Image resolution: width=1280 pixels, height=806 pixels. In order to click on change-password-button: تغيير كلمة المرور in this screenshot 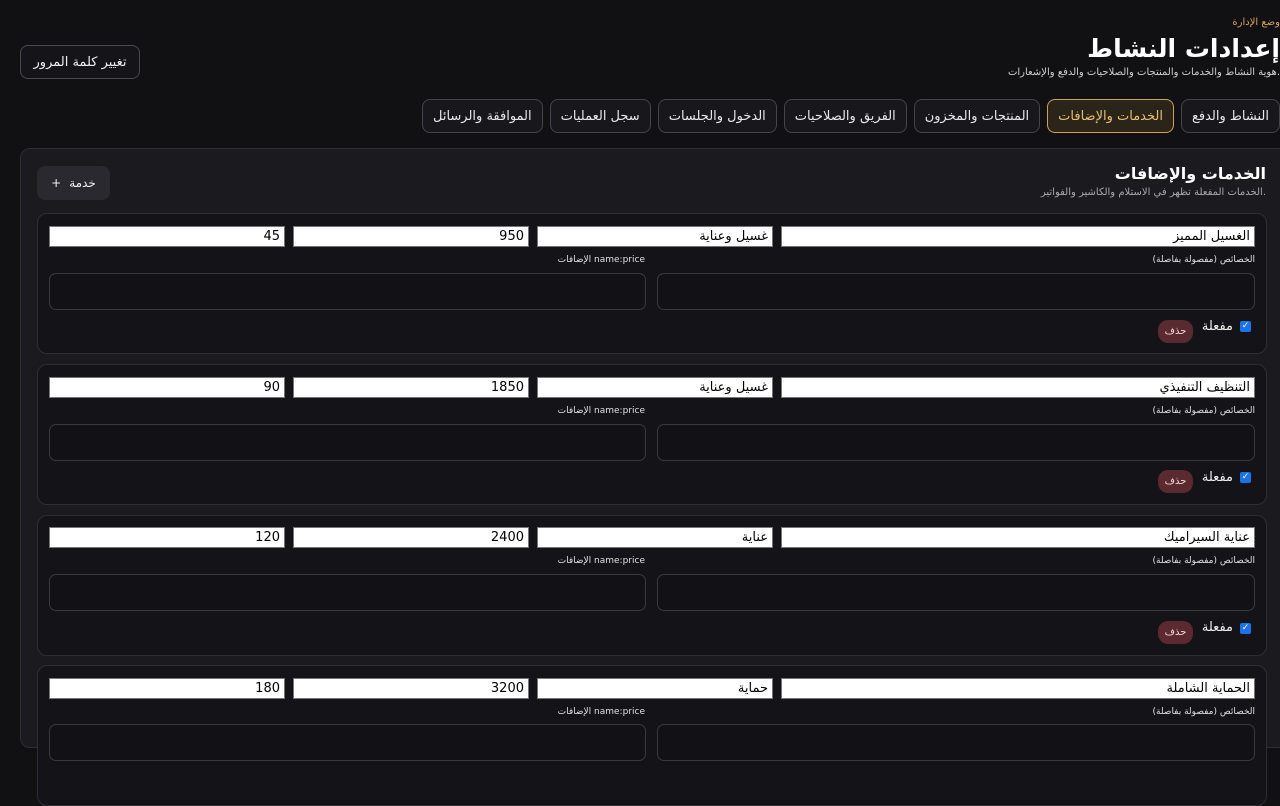, I will do `click(80, 62)`.